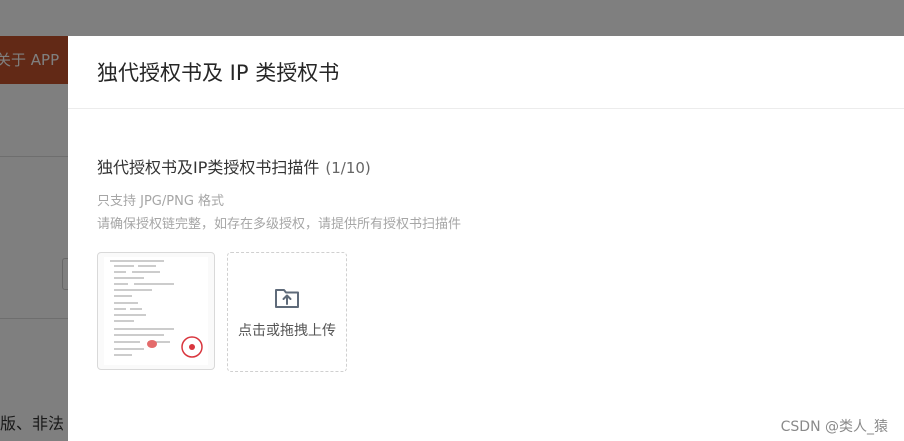 The width and height of the screenshot is (904, 441). Describe the element at coordinates (218, 73) in the screenshot. I see `drawer-title: 独代授权书及 IP 类授权书` at that location.